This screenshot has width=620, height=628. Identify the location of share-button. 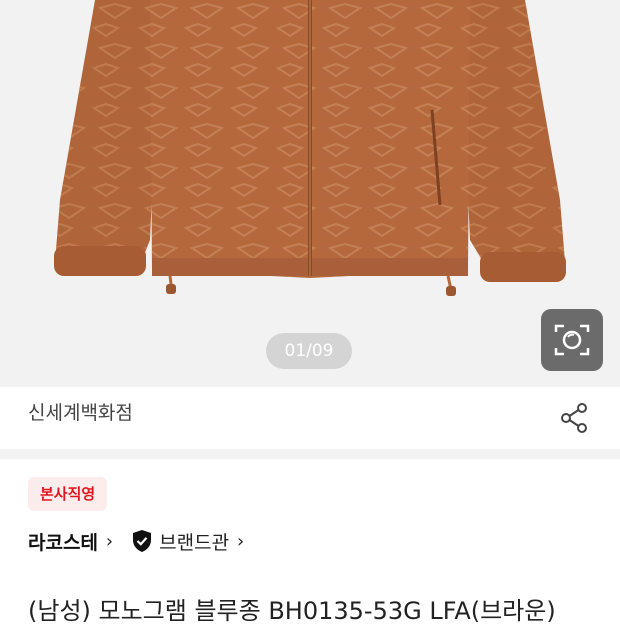
(575, 418).